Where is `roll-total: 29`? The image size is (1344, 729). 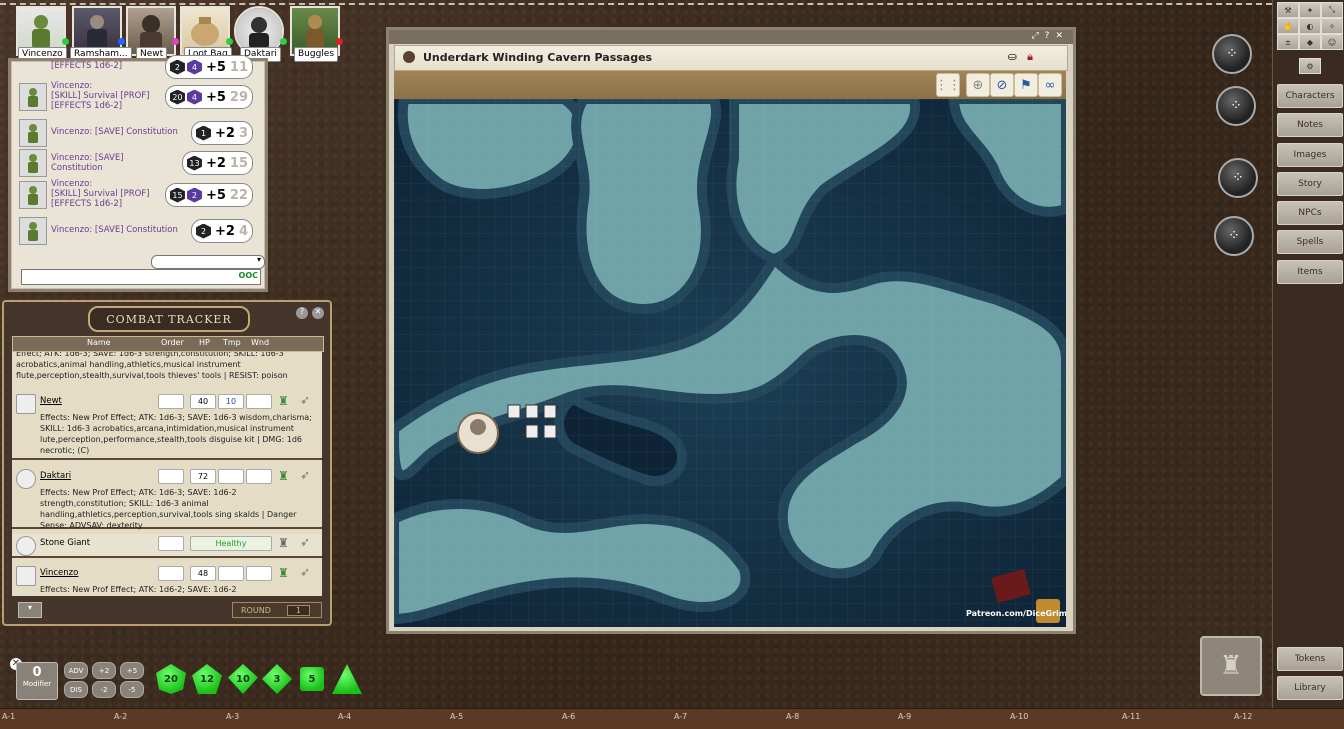
roll-total: 29 is located at coordinates (238, 97).